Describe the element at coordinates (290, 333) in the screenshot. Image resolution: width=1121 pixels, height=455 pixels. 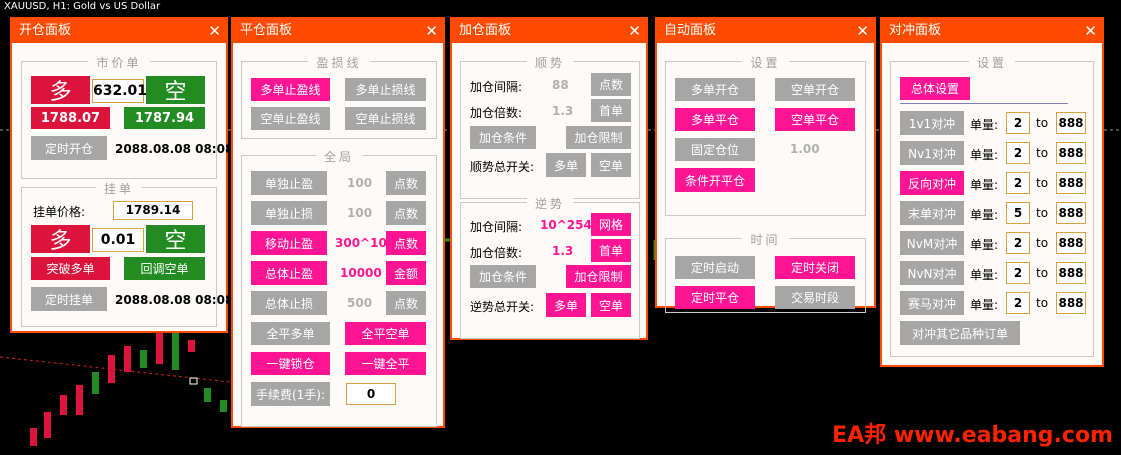
I see `close-all-buy-button: 全平多单` at that location.